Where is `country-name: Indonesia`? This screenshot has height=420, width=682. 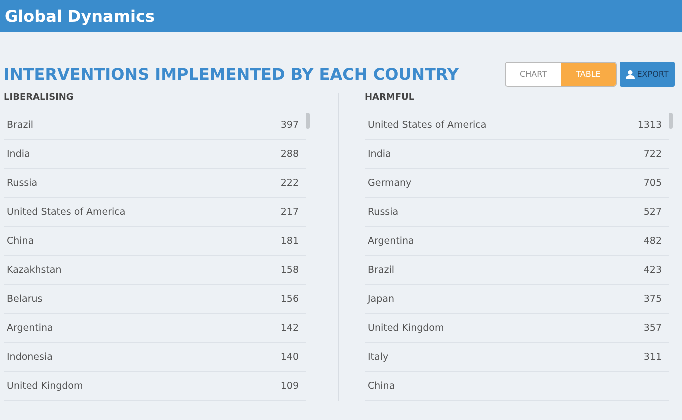 country-name: Indonesia is located at coordinates (30, 357).